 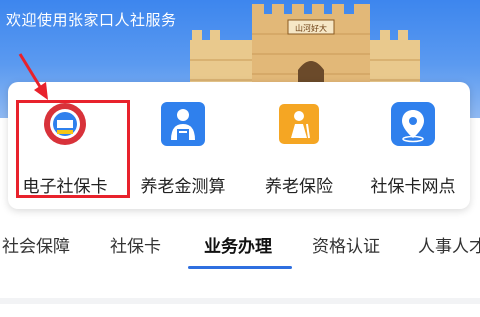 I want to click on service-pension-calculator: 养老金测算, so click(x=183, y=145).